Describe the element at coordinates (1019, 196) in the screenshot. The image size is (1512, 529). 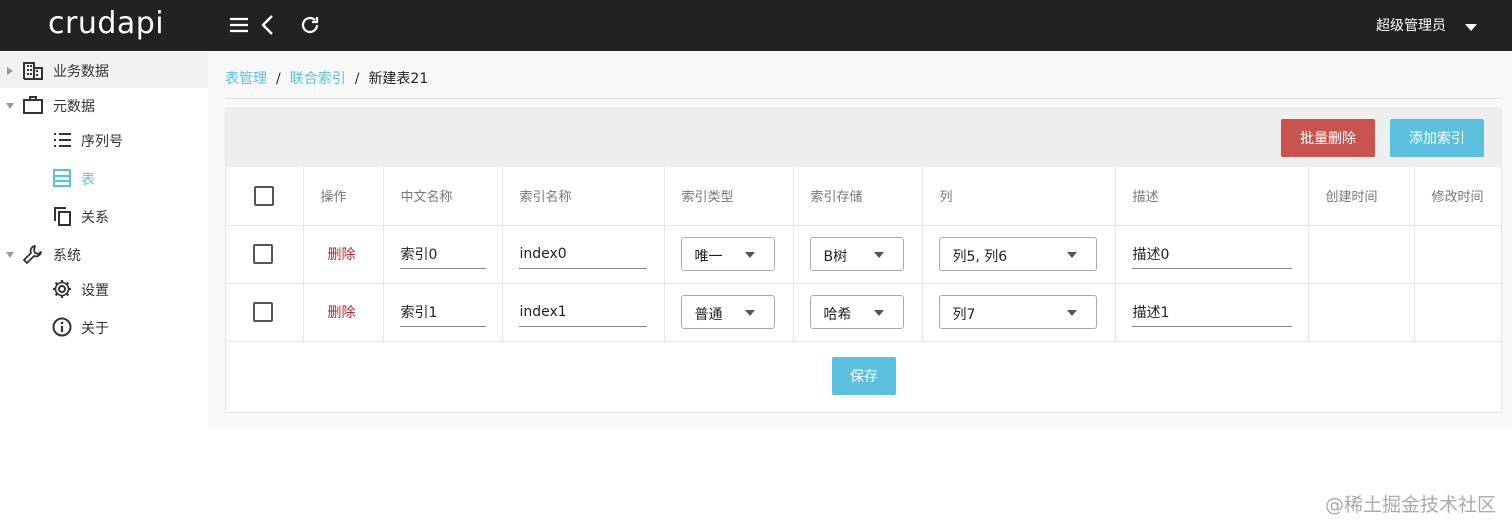
I see `column-header: 列` at that location.